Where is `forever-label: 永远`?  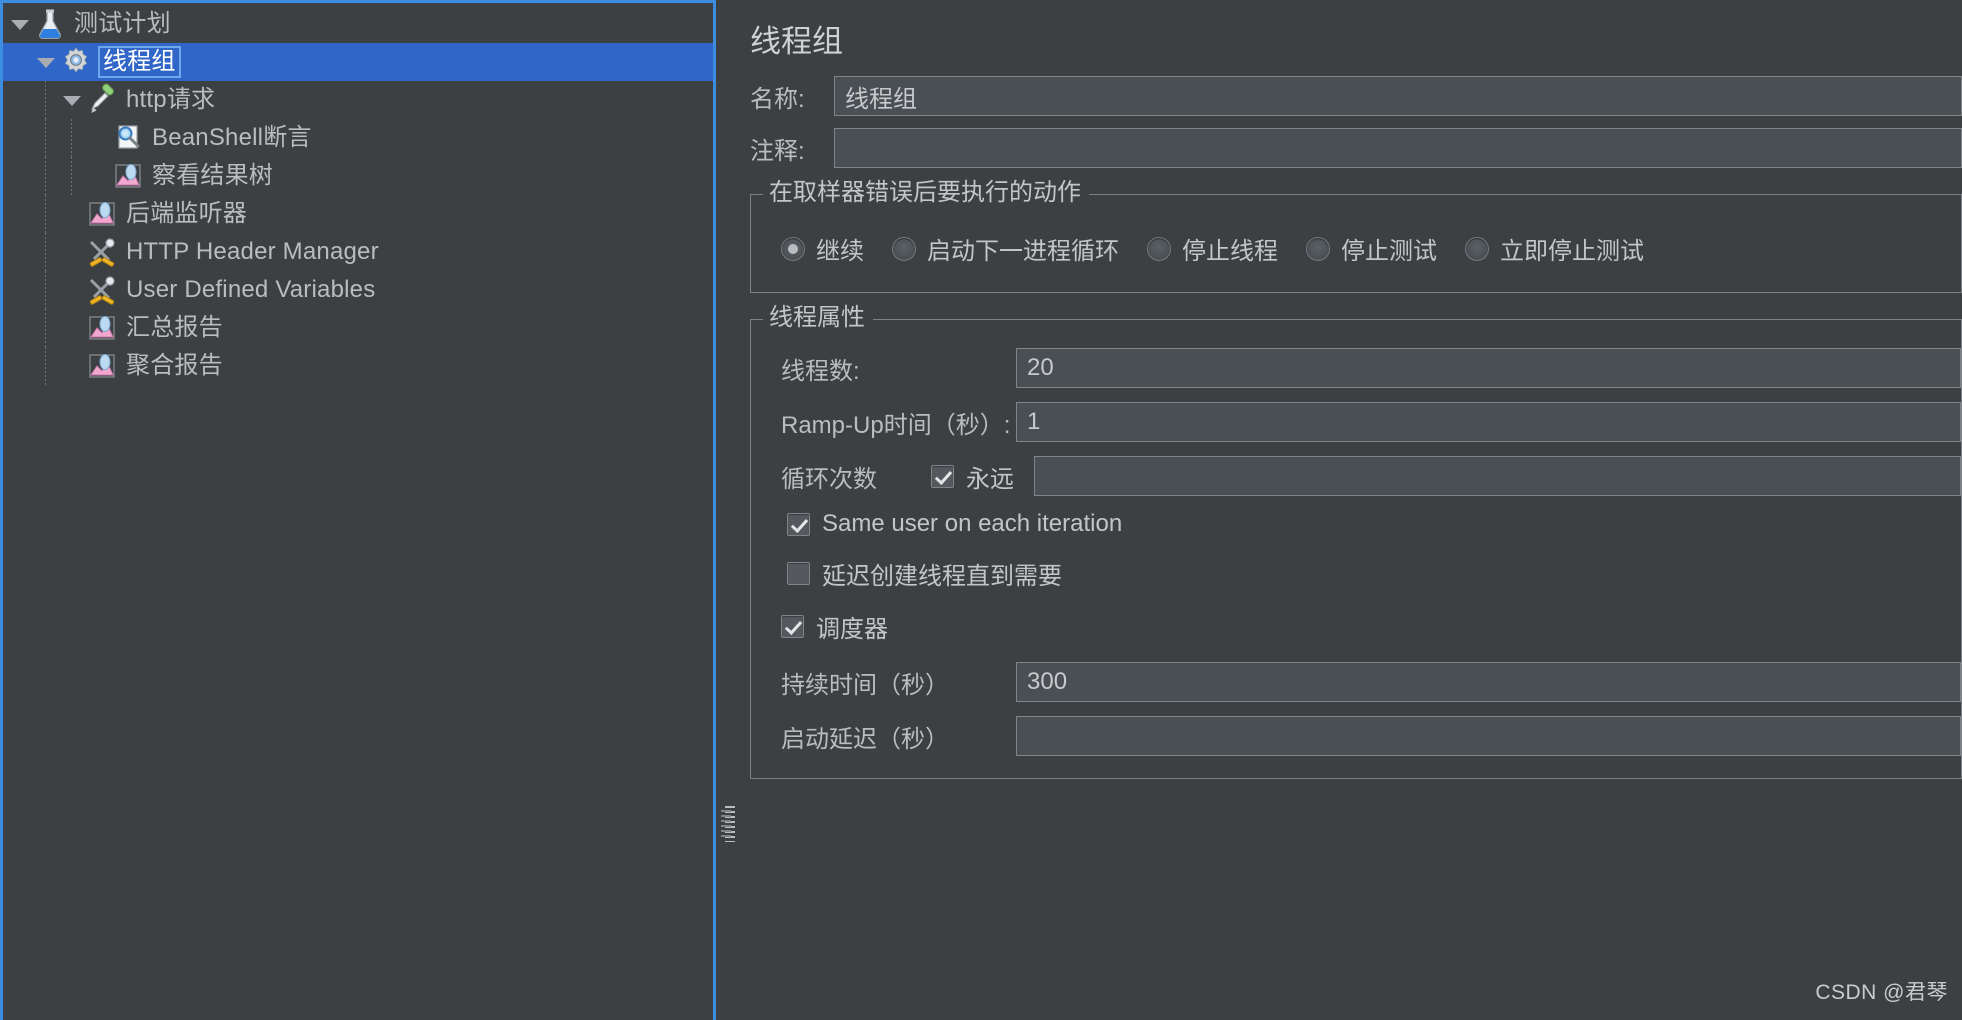 forever-label: 永远 is located at coordinates (990, 479).